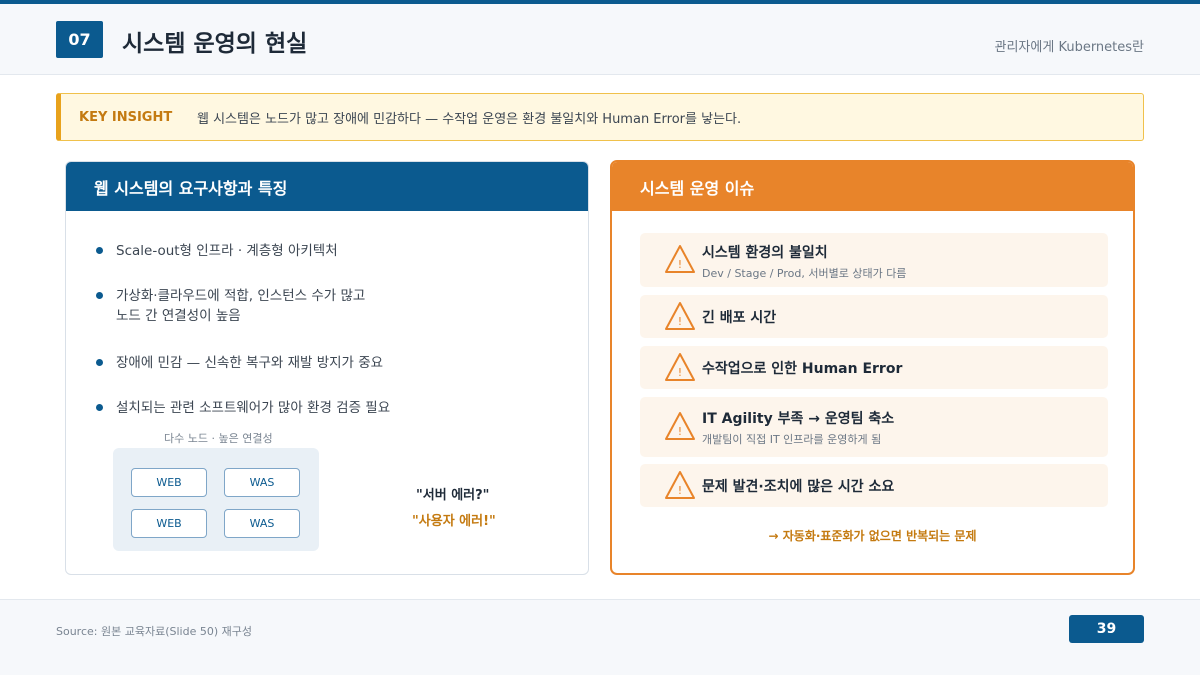 The height and width of the screenshot is (675, 1200). I want to click on issue-title: IT Agility 부족 → 운영팀 축소, so click(798, 419).